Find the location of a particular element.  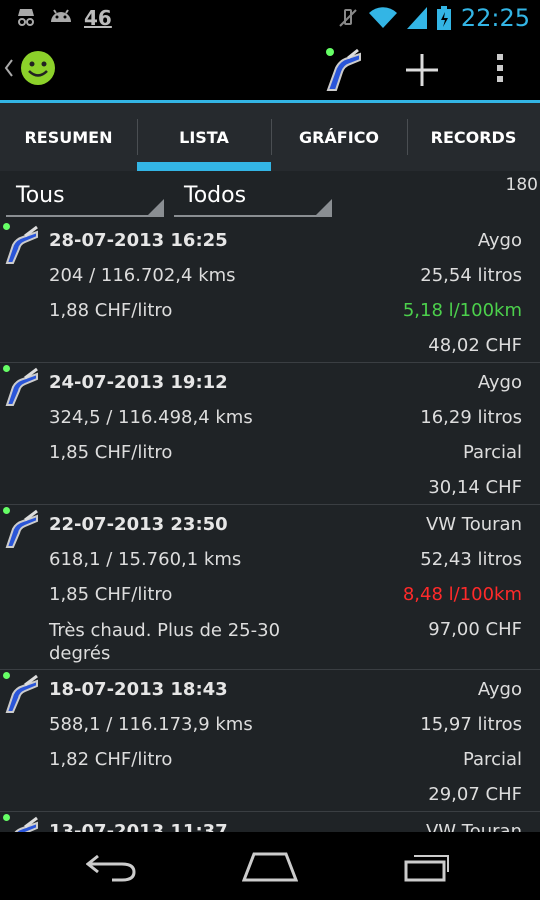

entry-km: 204 / 116.702,4 kms is located at coordinates (142, 275).